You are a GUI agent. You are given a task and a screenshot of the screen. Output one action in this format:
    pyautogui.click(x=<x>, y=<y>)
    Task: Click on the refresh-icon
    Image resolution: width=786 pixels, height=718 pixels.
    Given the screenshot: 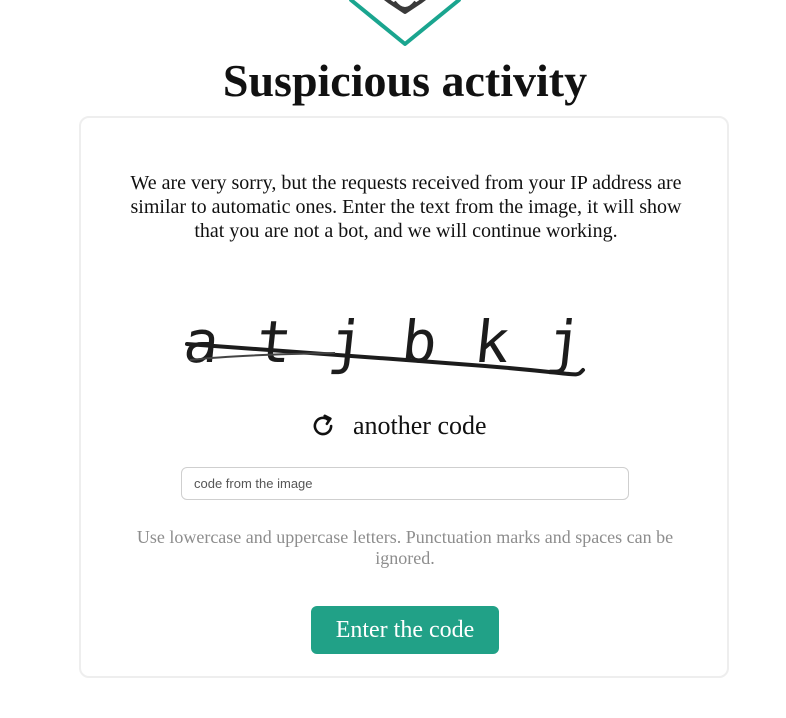 What is the action you would take?
    pyautogui.click(x=323, y=425)
    